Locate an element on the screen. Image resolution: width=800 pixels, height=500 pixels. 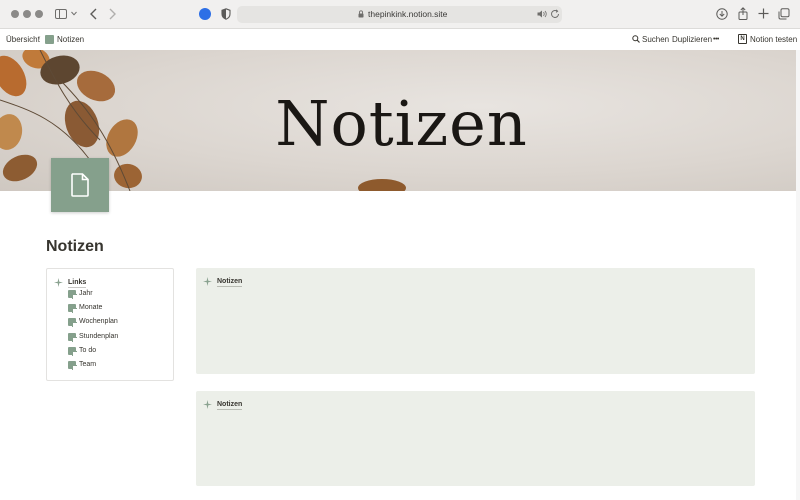
lock-icon is located at coordinates (361, 14).